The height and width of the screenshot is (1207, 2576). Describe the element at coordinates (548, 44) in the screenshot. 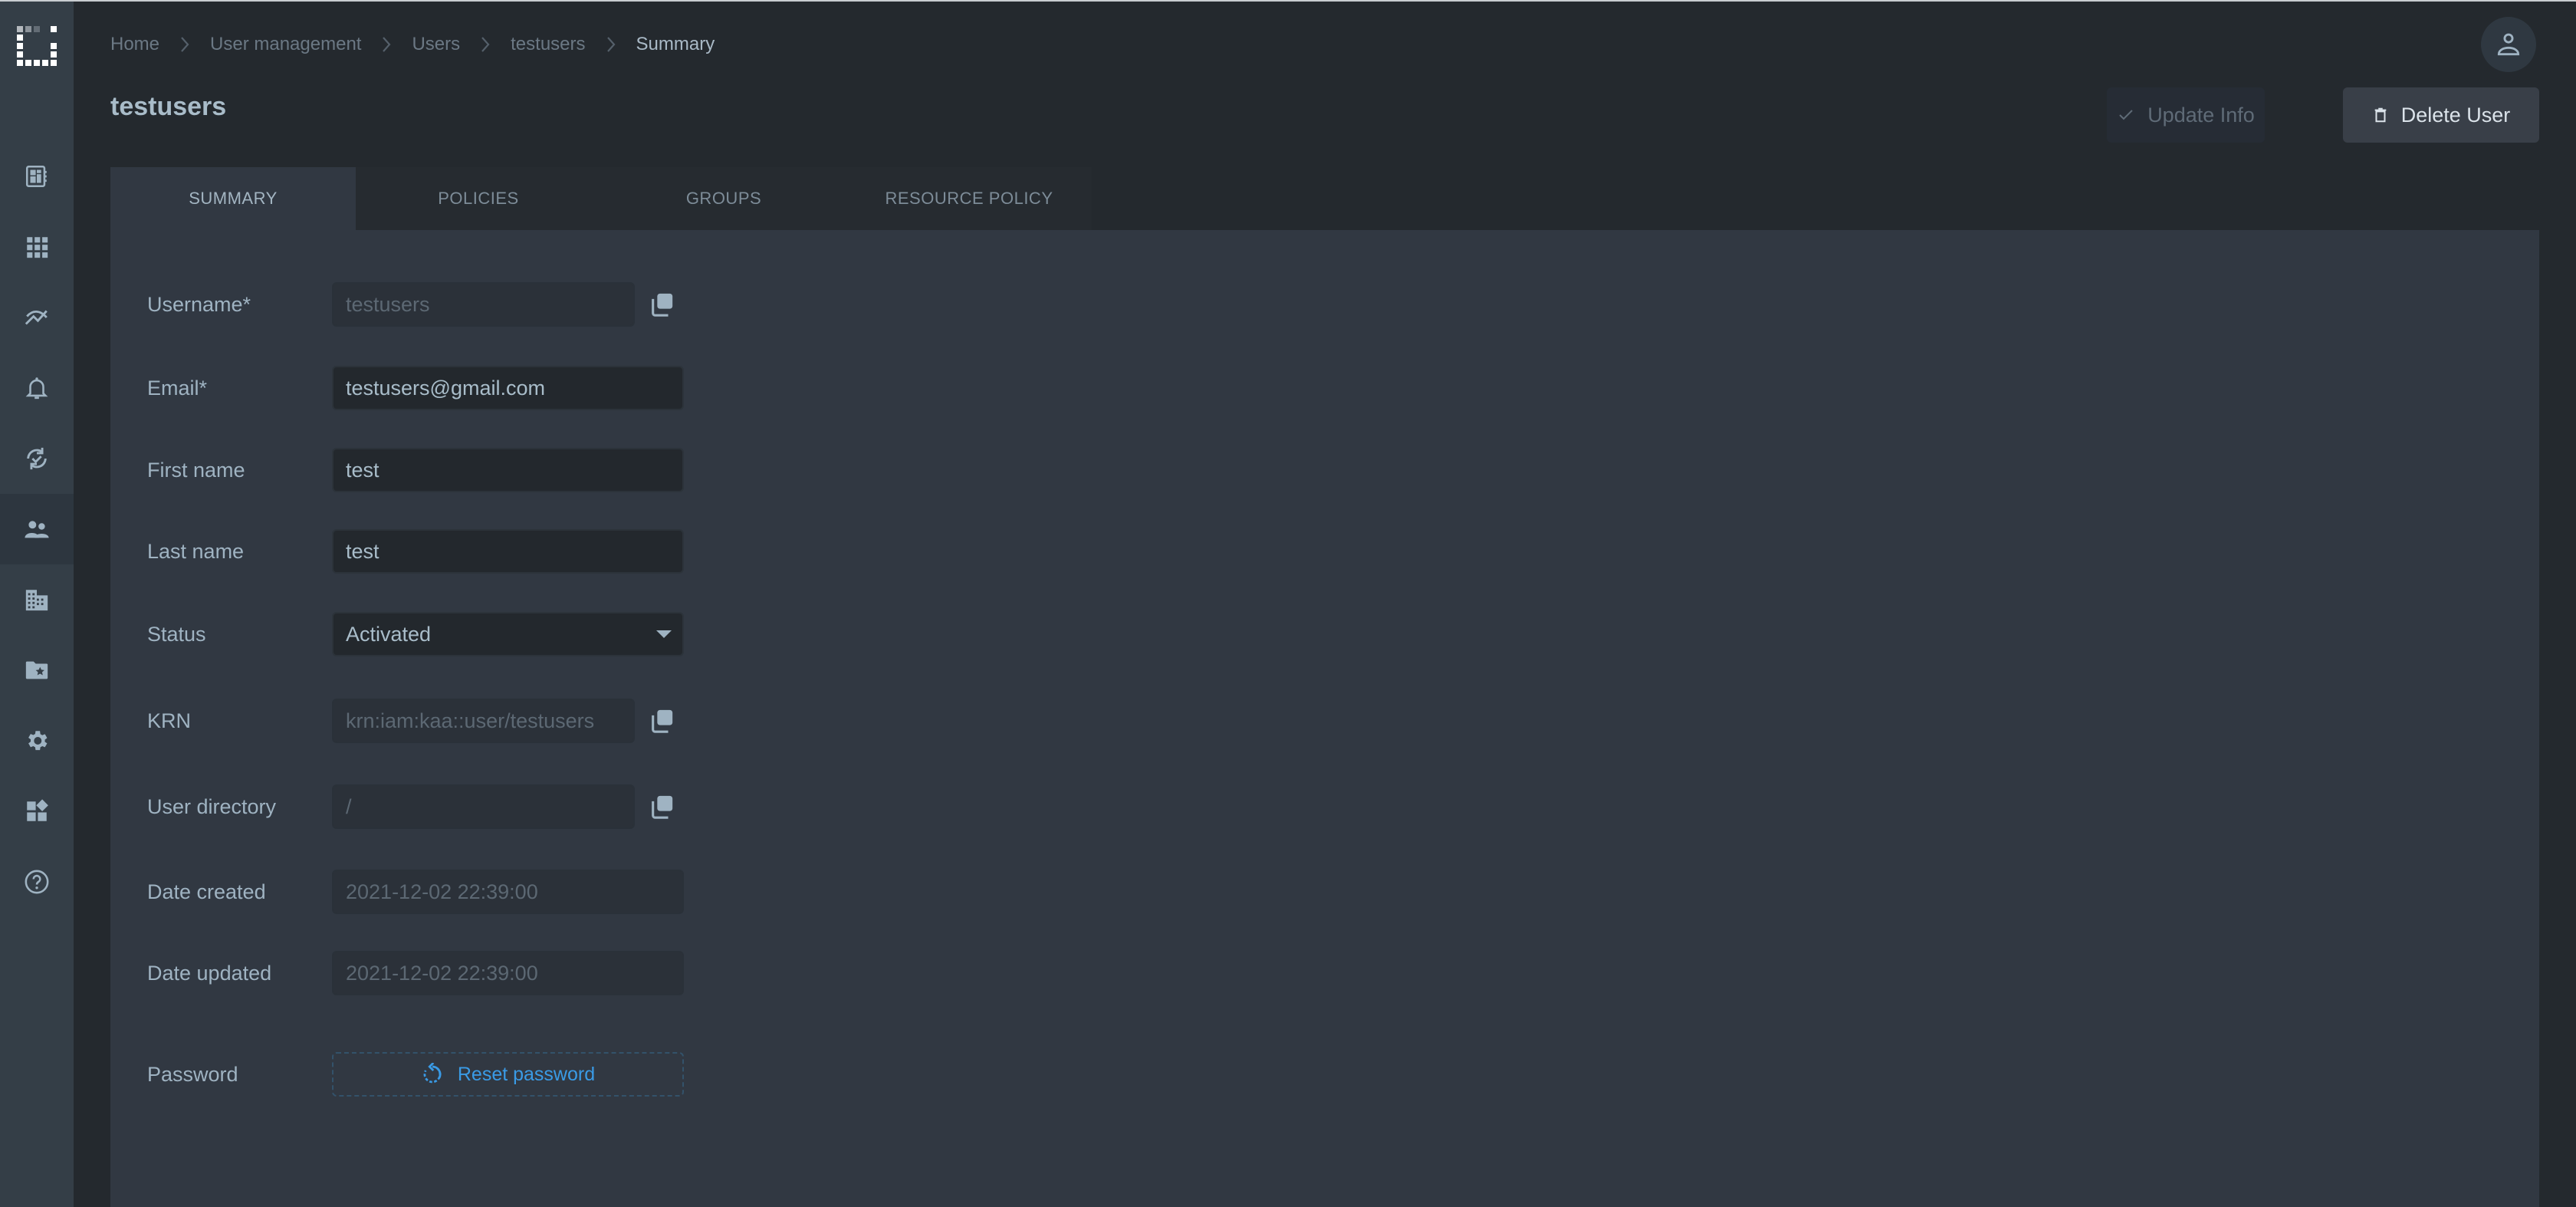

I see `breadcrumb-testusers: testusers` at that location.